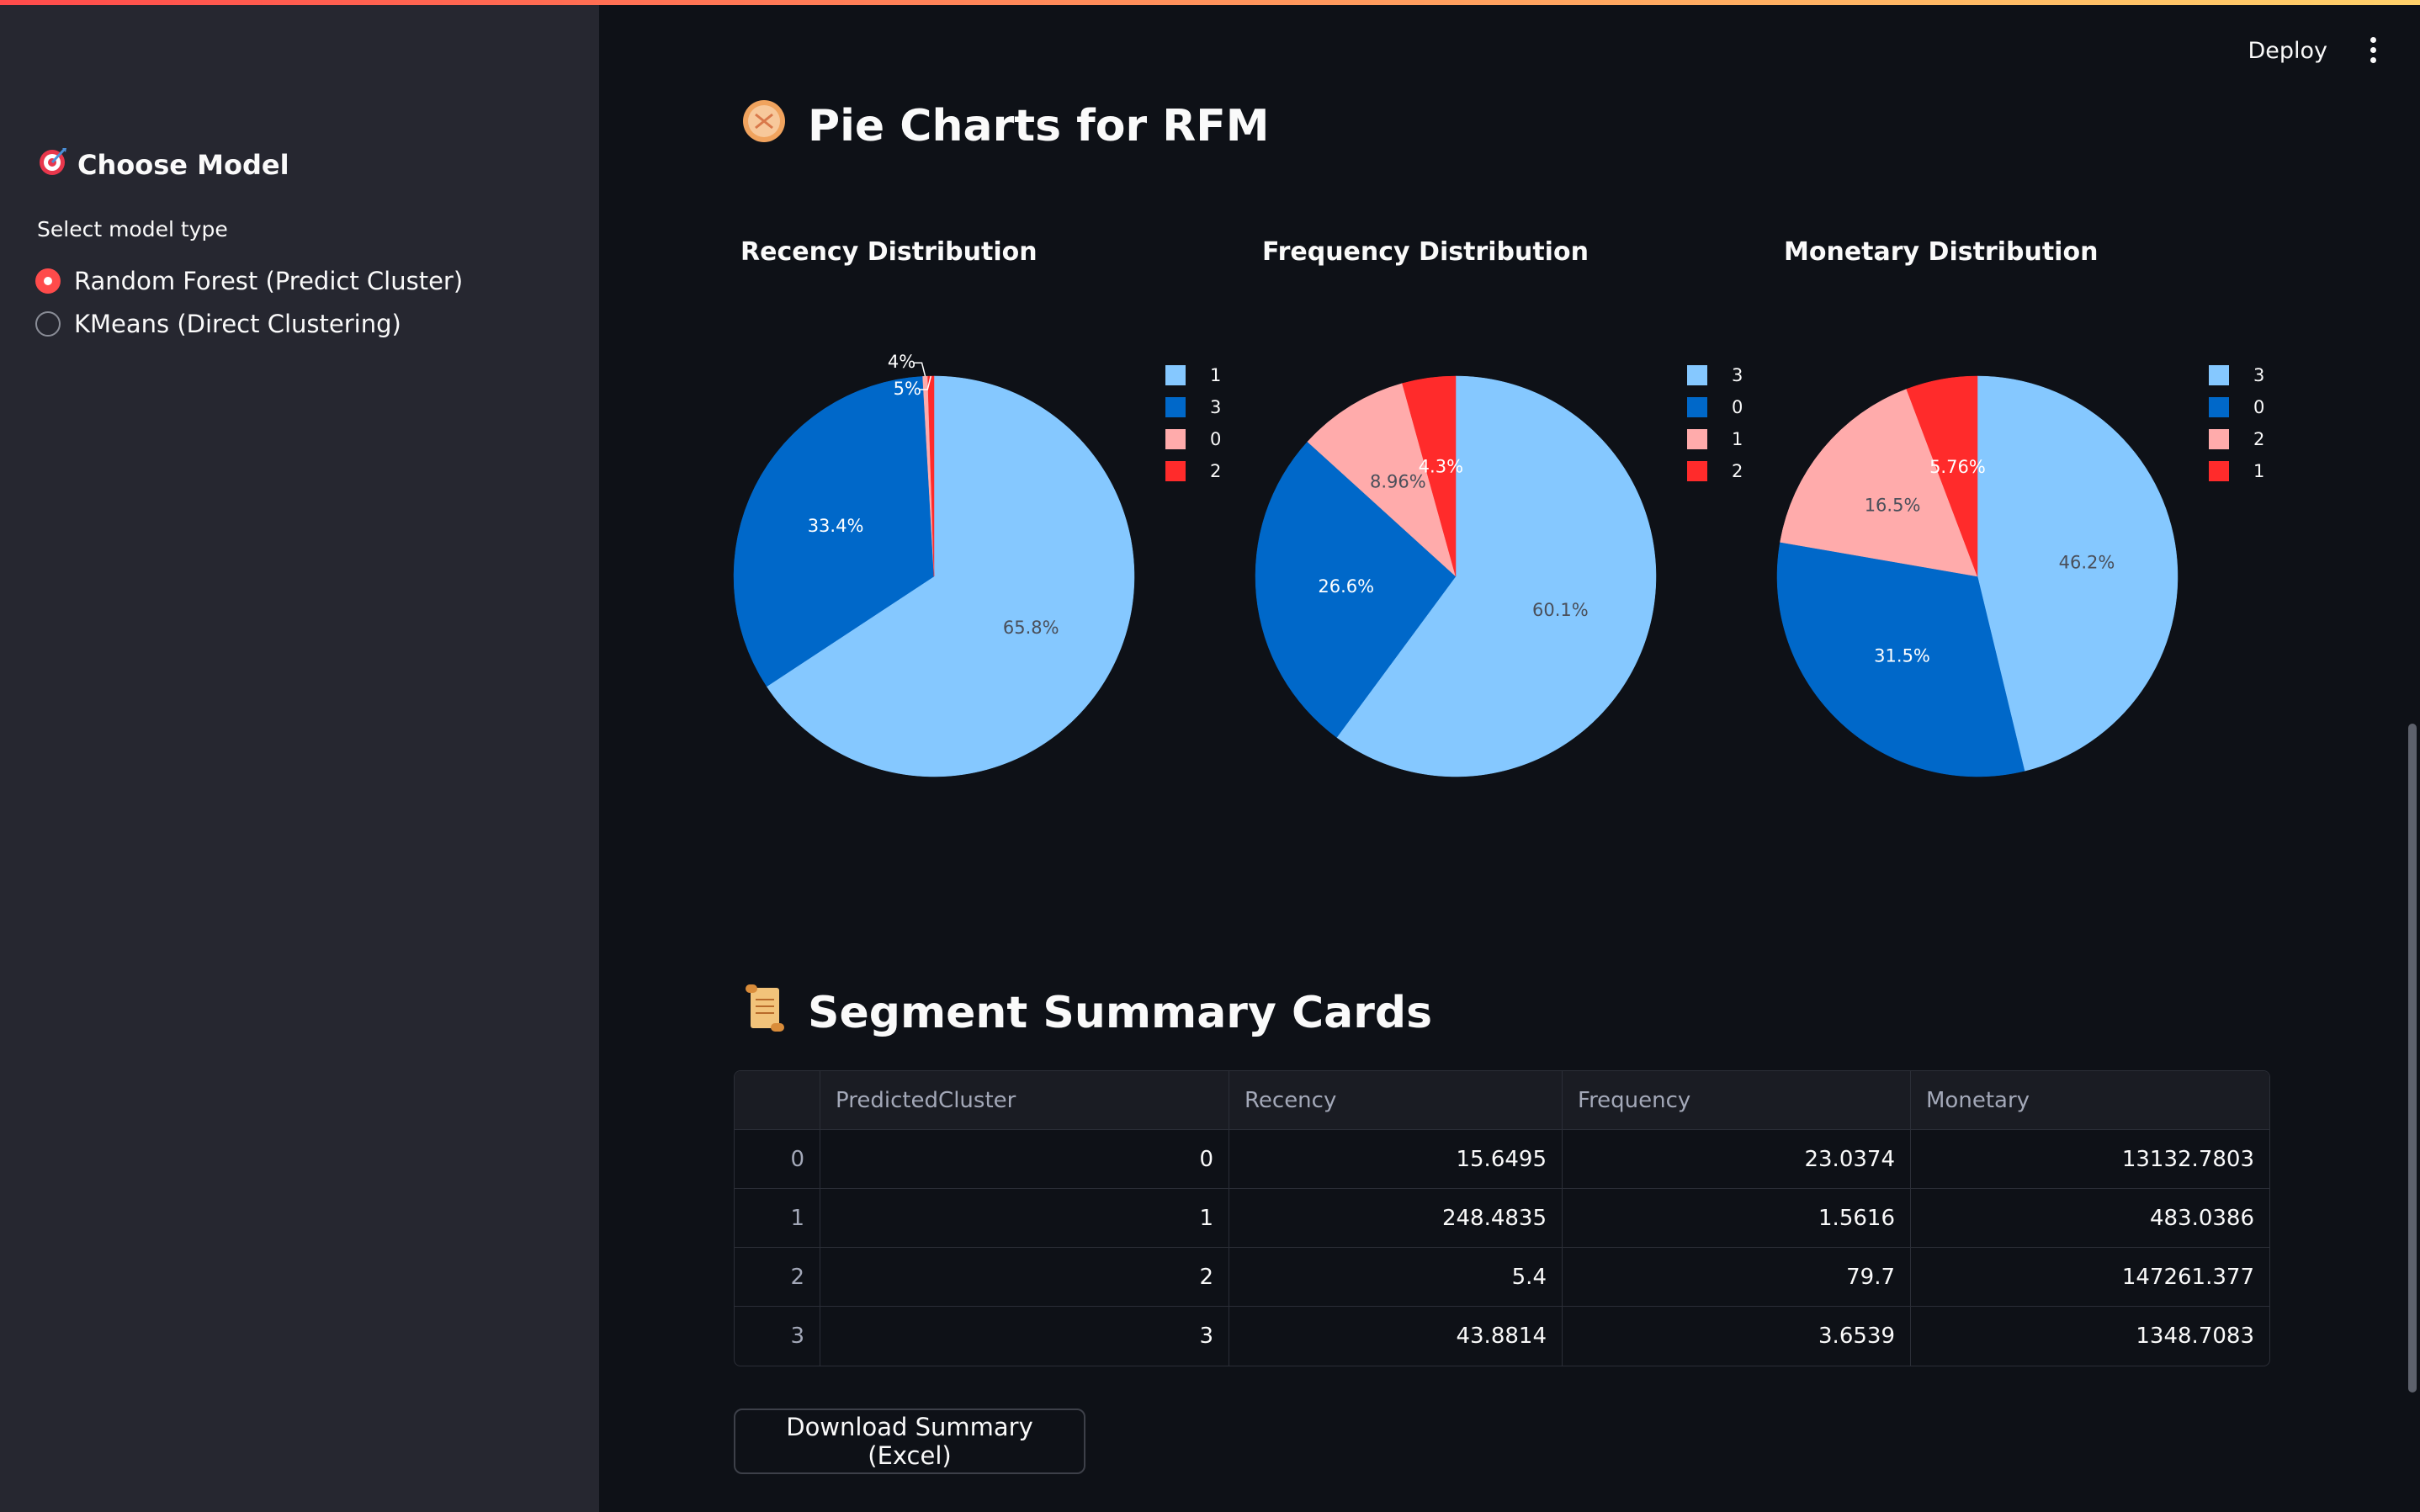 This screenshot has height=1512, width=2420. Describe the element at coordinates (238, 324) in the screenshot. I see `radio-label: KMeans (Direct Clustering)` at that location.